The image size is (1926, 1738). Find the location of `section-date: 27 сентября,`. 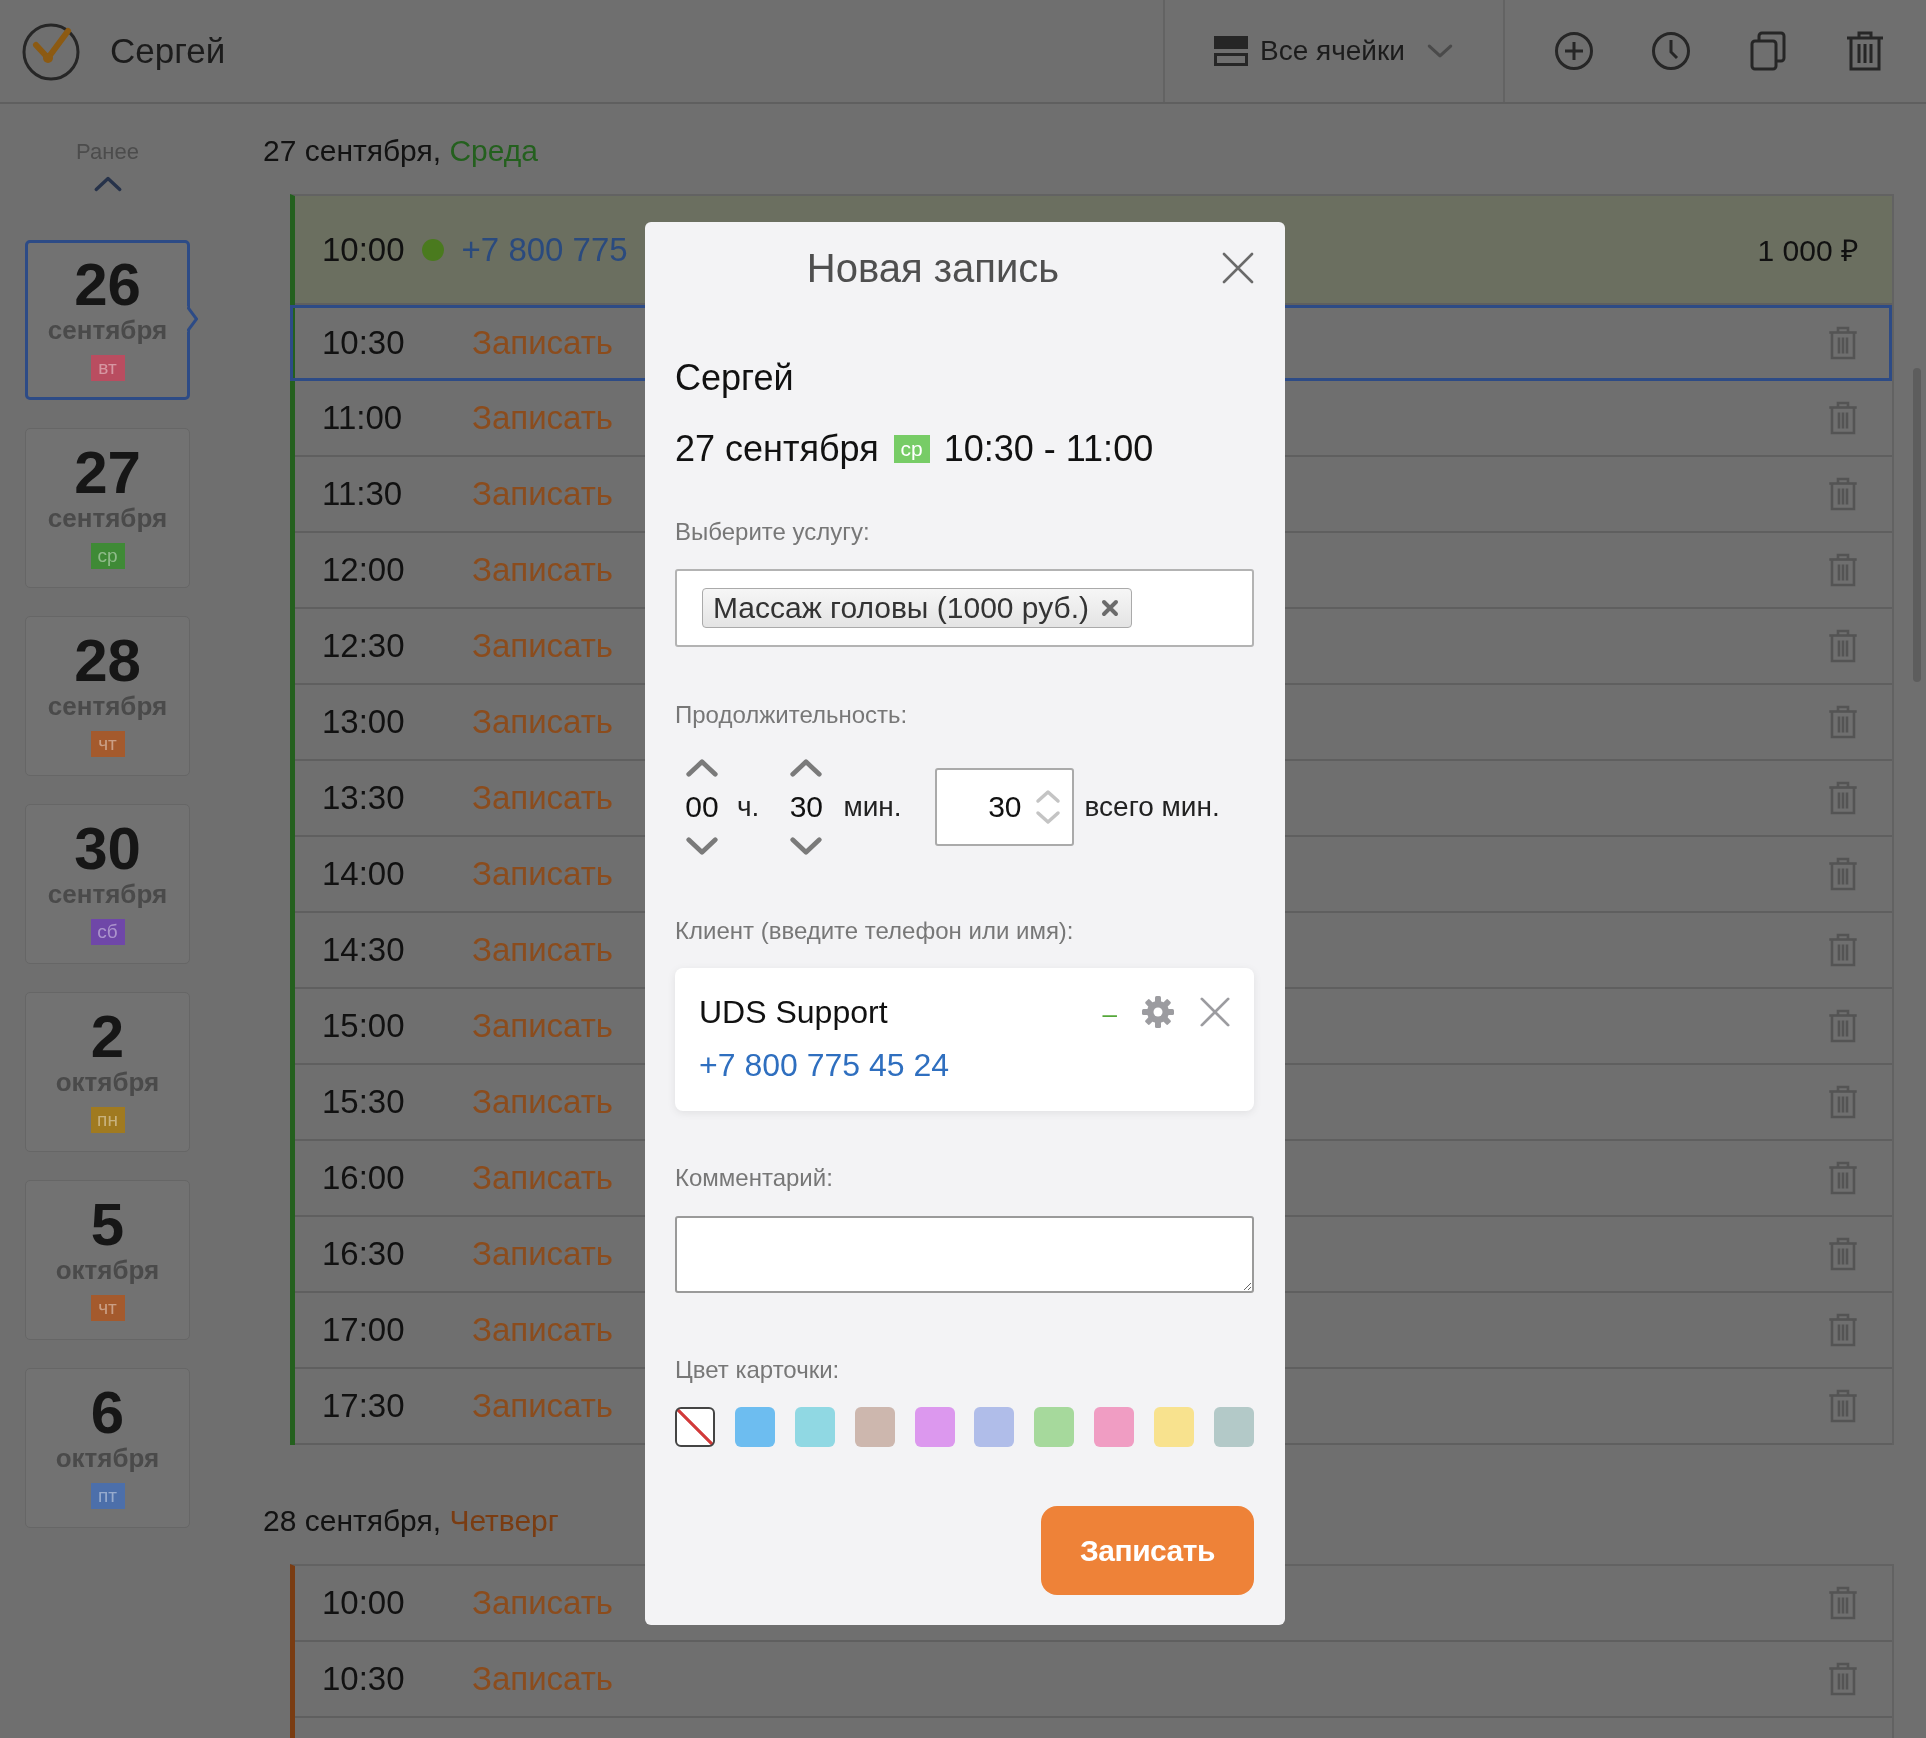

section-date: 27 сентября, is located at coordinates (352, 150).